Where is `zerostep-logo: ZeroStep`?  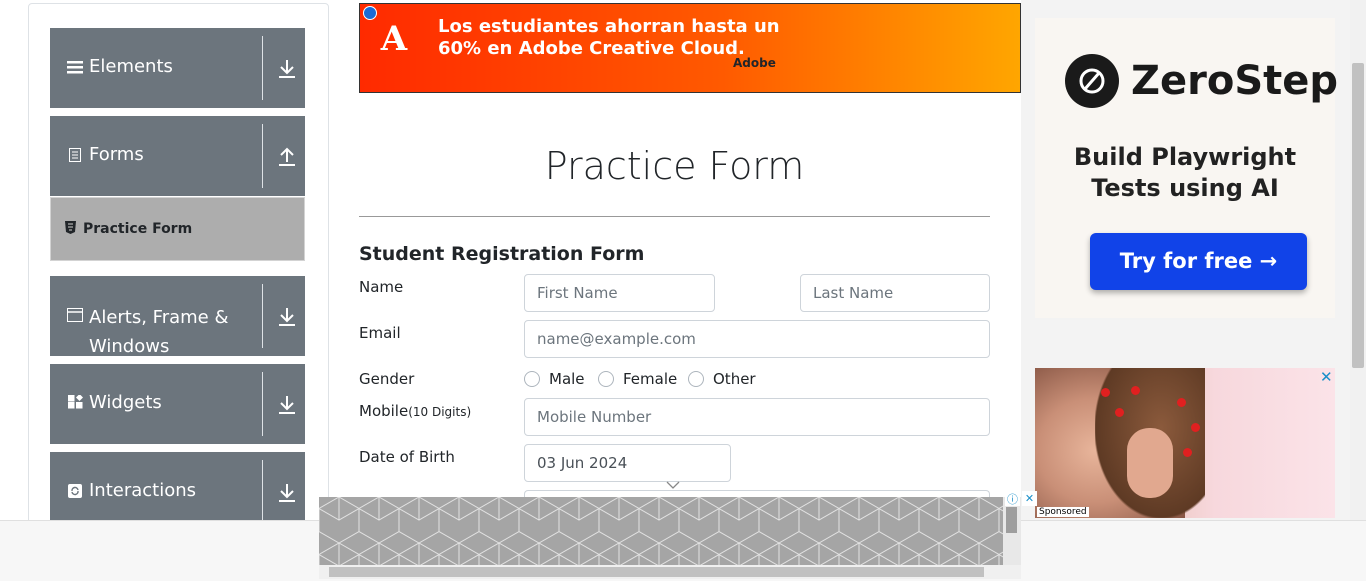 zerostep-logo: ZeroStep is located at coordinates (1201, 81).